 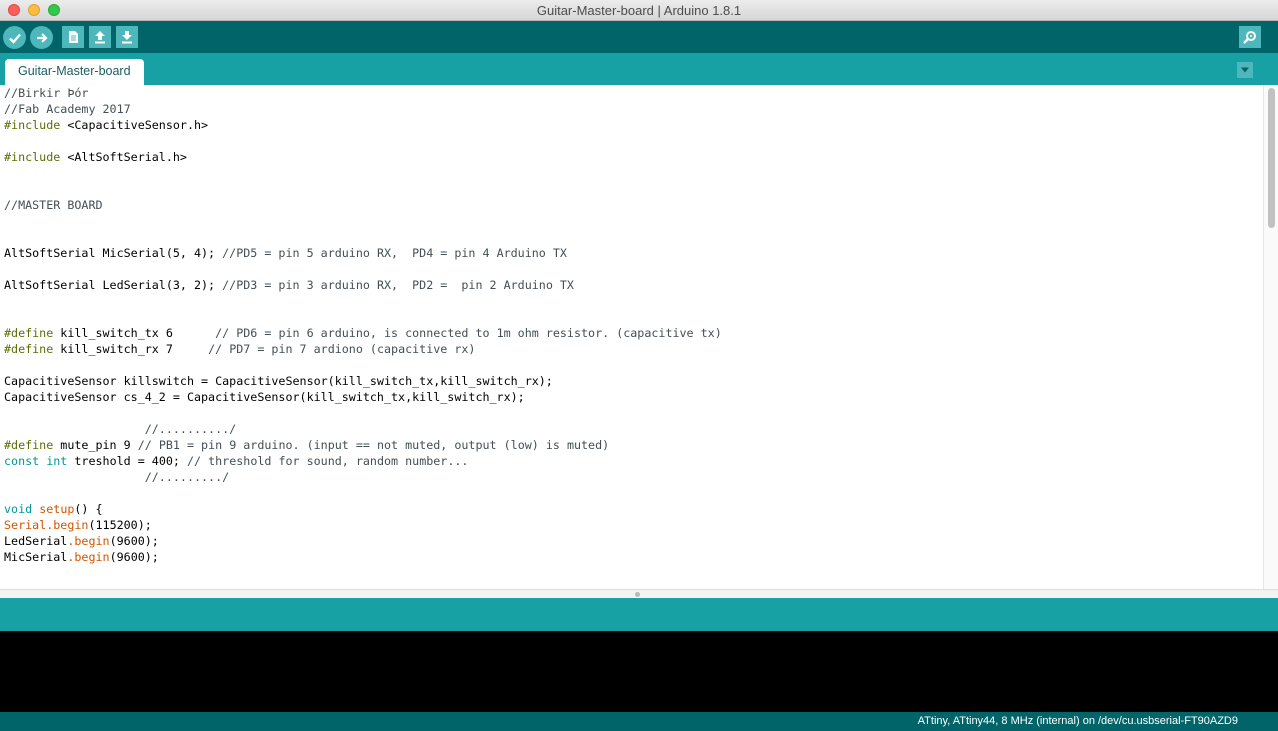 I want to click on new-file-icon, so click(x=73, y=37).